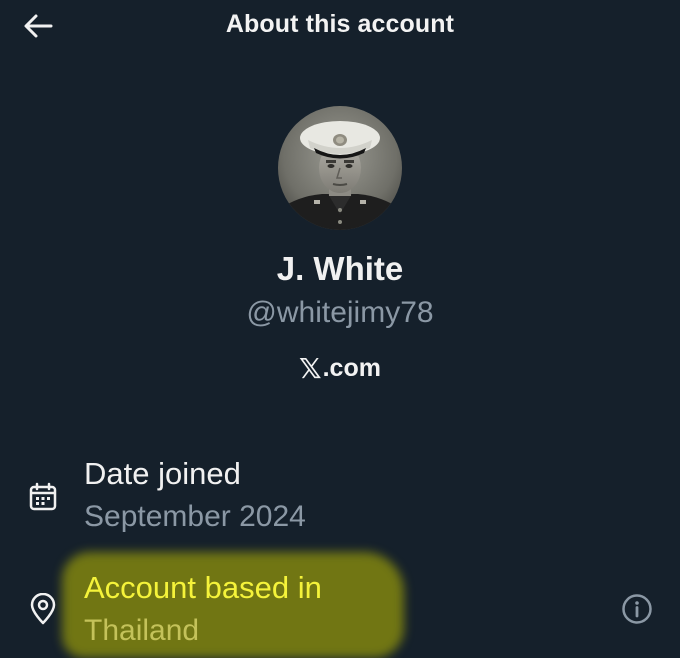 The height and width of the screenshot is (658, 680). I want to click on user-handle: @whitejimy78, so click(340, 312).